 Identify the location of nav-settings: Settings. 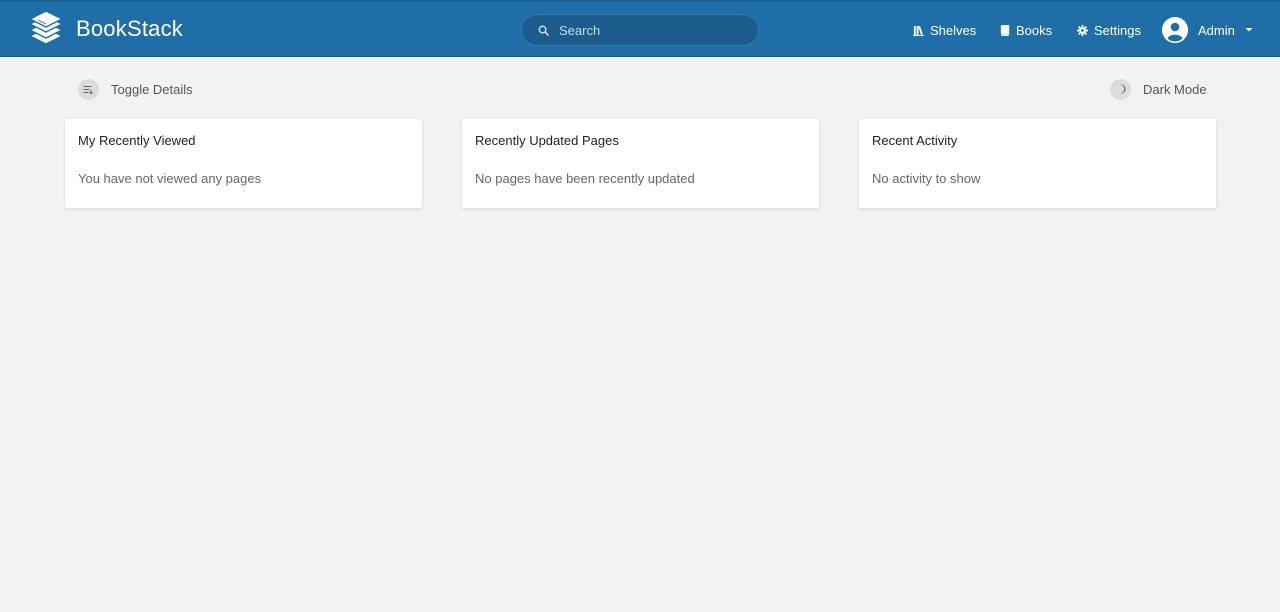
(1109, 30).